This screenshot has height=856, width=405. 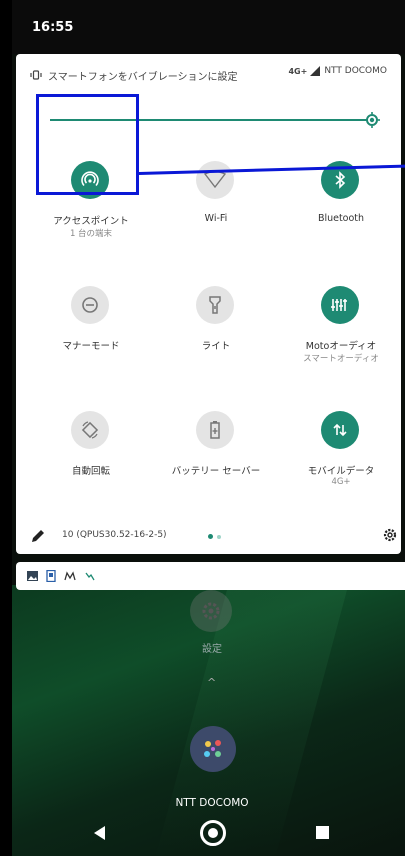 What do you see at coordinates (216, 471) in the screenshot?
I see `tile-label: バッテリー セーバー` at bounding box center [216, 471].